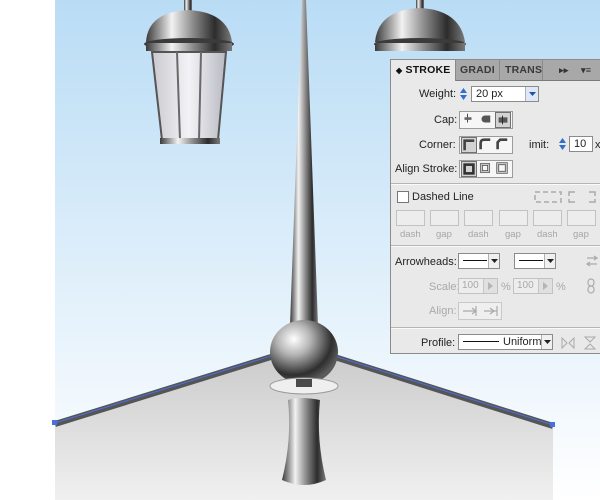 The image size is (600, 500). I want to click on swap-arrowheads-icon, so click(592, 261).